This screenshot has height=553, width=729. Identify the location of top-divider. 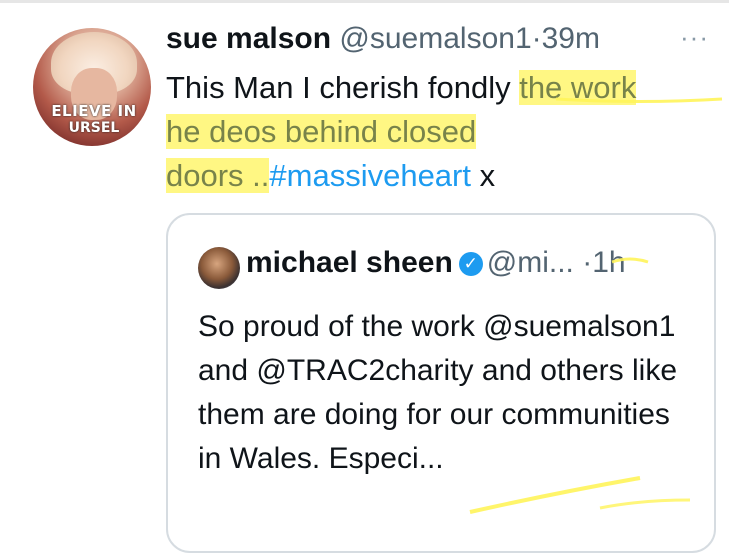
(364, 1).